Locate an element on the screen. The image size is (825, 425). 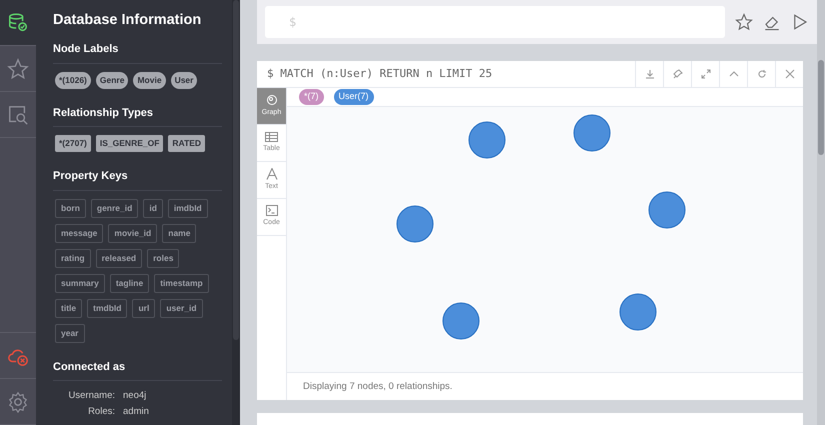
property-key-tag: id is located at coordinates (153, 208).